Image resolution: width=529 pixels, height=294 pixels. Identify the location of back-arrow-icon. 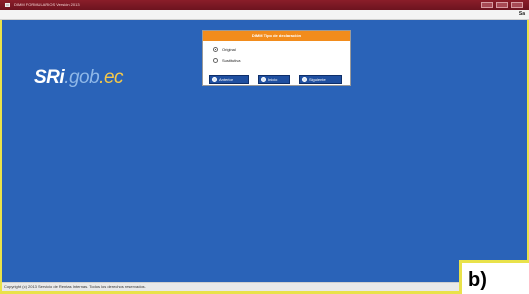
(214, 79).